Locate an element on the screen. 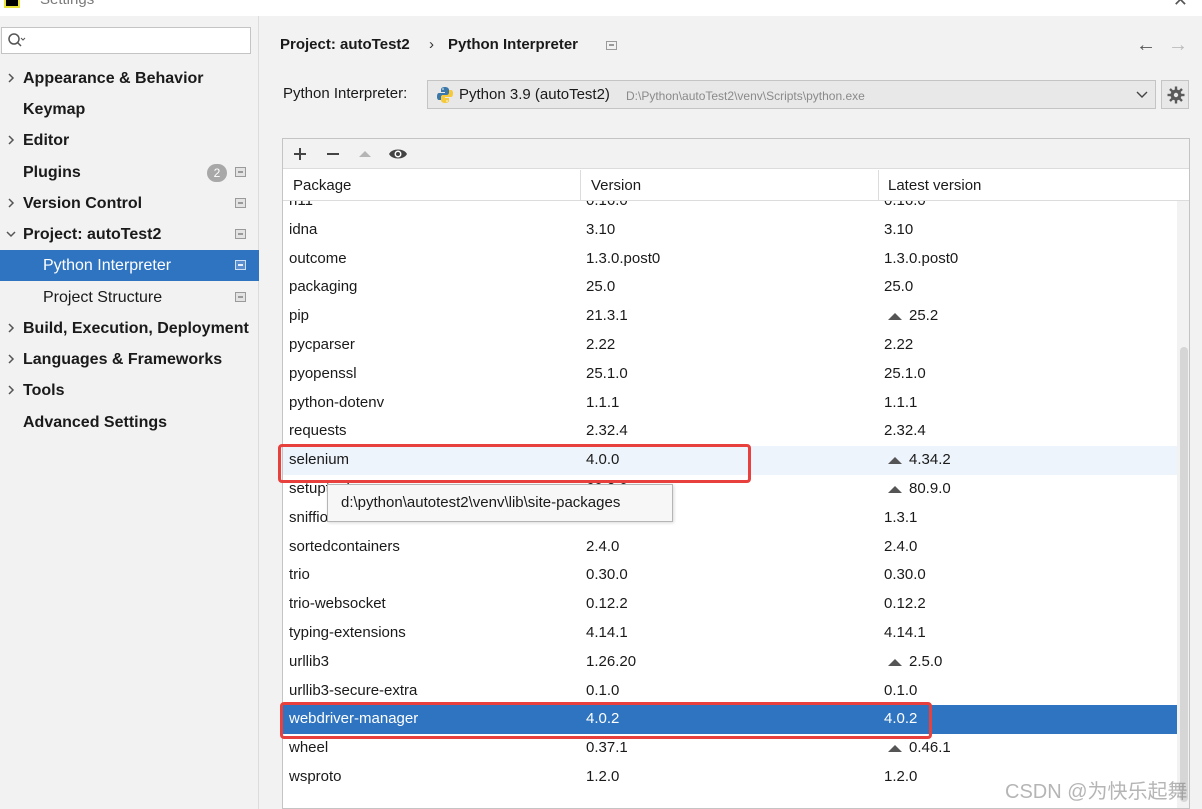  forward-arrow-icon: → is located at coordinates (1178, 45).